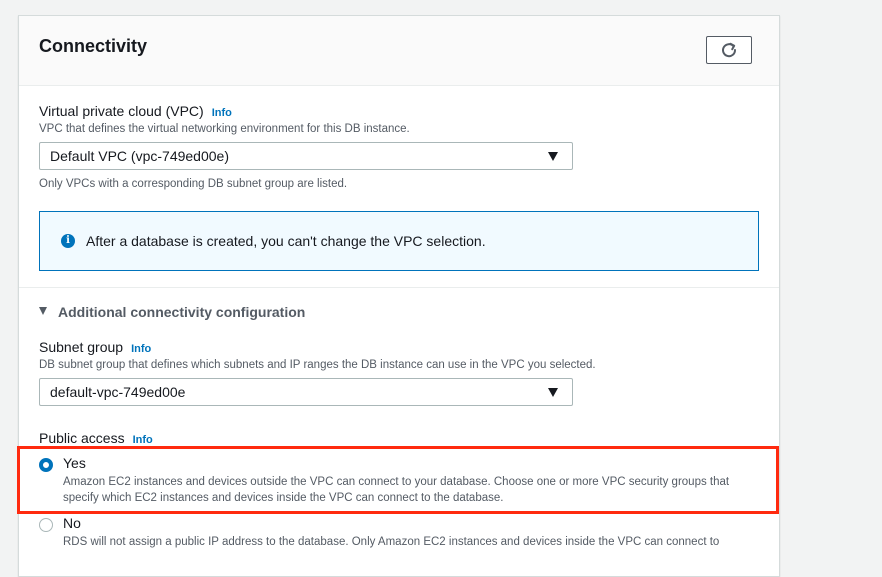  I want to click on public-access-label-text: Public access, so click(82, 438).